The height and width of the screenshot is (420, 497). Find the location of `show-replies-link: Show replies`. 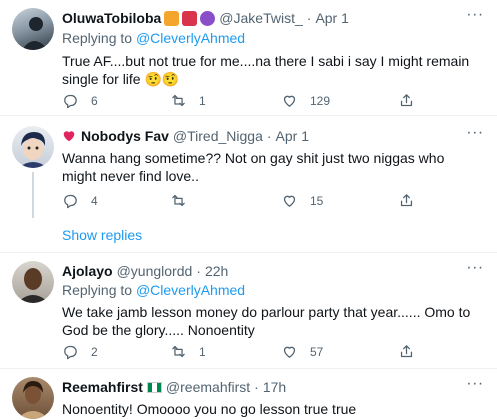

show-replies-link: Show replies is located at coordinates (102, 235).